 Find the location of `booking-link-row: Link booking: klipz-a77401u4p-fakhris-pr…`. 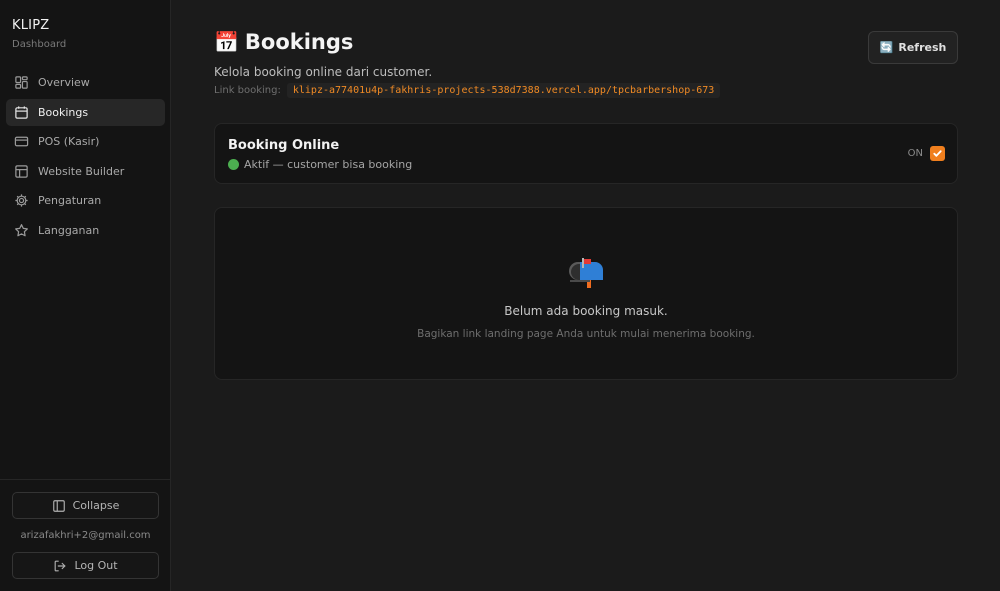

booking-link-row: Link booking: klipz-a77401u4p-fakhris-pr… is located at coordinates (467, 90).